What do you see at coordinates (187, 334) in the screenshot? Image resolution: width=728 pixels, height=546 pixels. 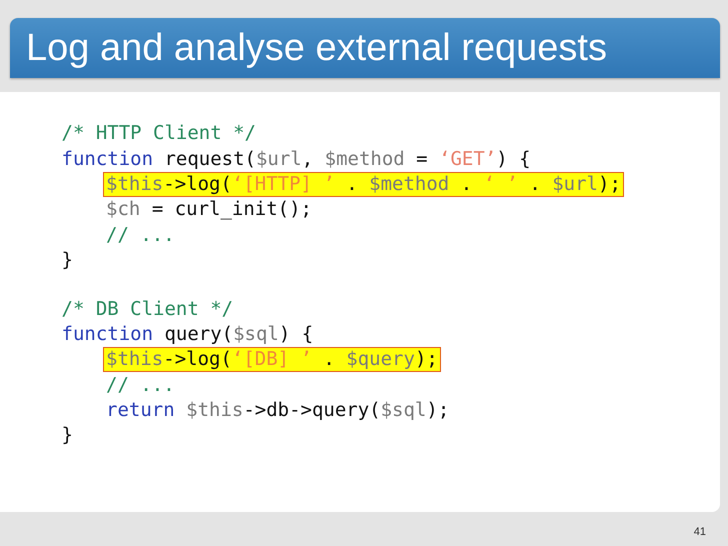 I see `code-line: function query($sql) {` at bounding box center [187, 334].